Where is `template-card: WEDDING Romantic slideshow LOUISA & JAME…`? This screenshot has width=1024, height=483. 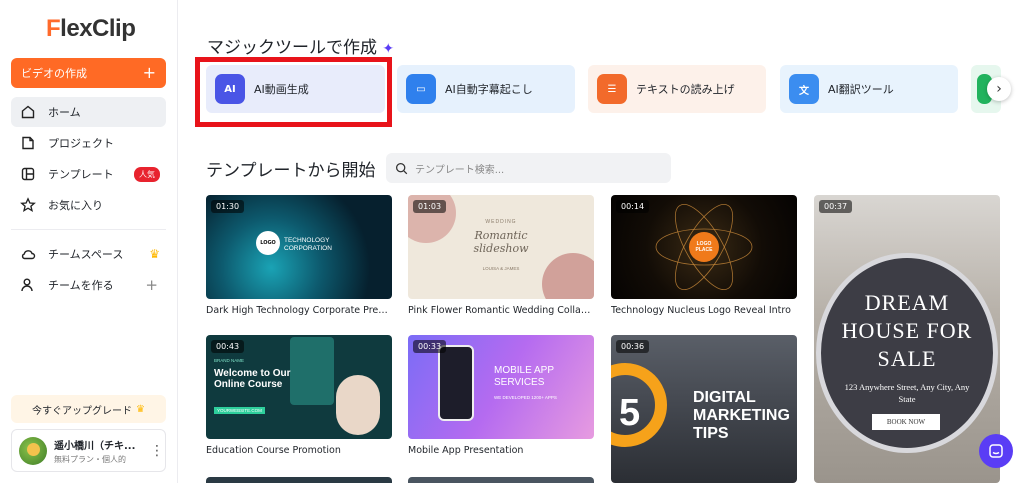
template-card: WEDDING Romantic slideshow LOUISA & JAME… is located at coordinates (501, 255).